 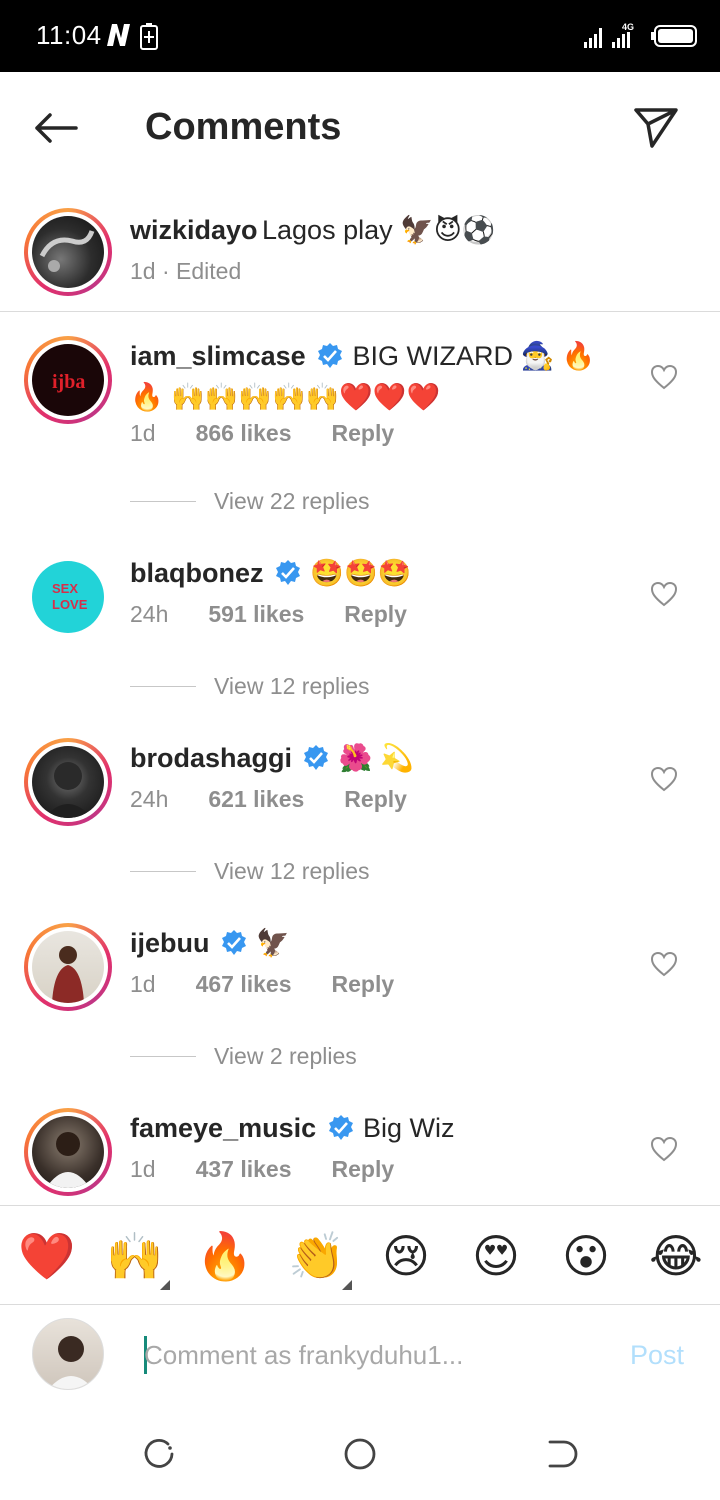 I want to click on comment-text: 🤩🤩🤩, so click(x=361, y=573).